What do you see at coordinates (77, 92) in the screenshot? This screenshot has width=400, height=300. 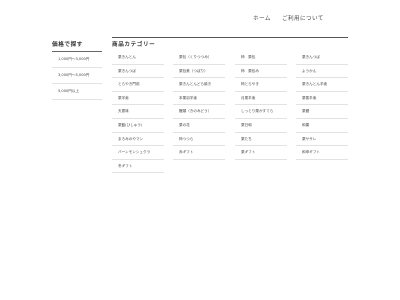 I see `sidebar-item-price-3: 5,000円以上` at bounding box center [77, 92].